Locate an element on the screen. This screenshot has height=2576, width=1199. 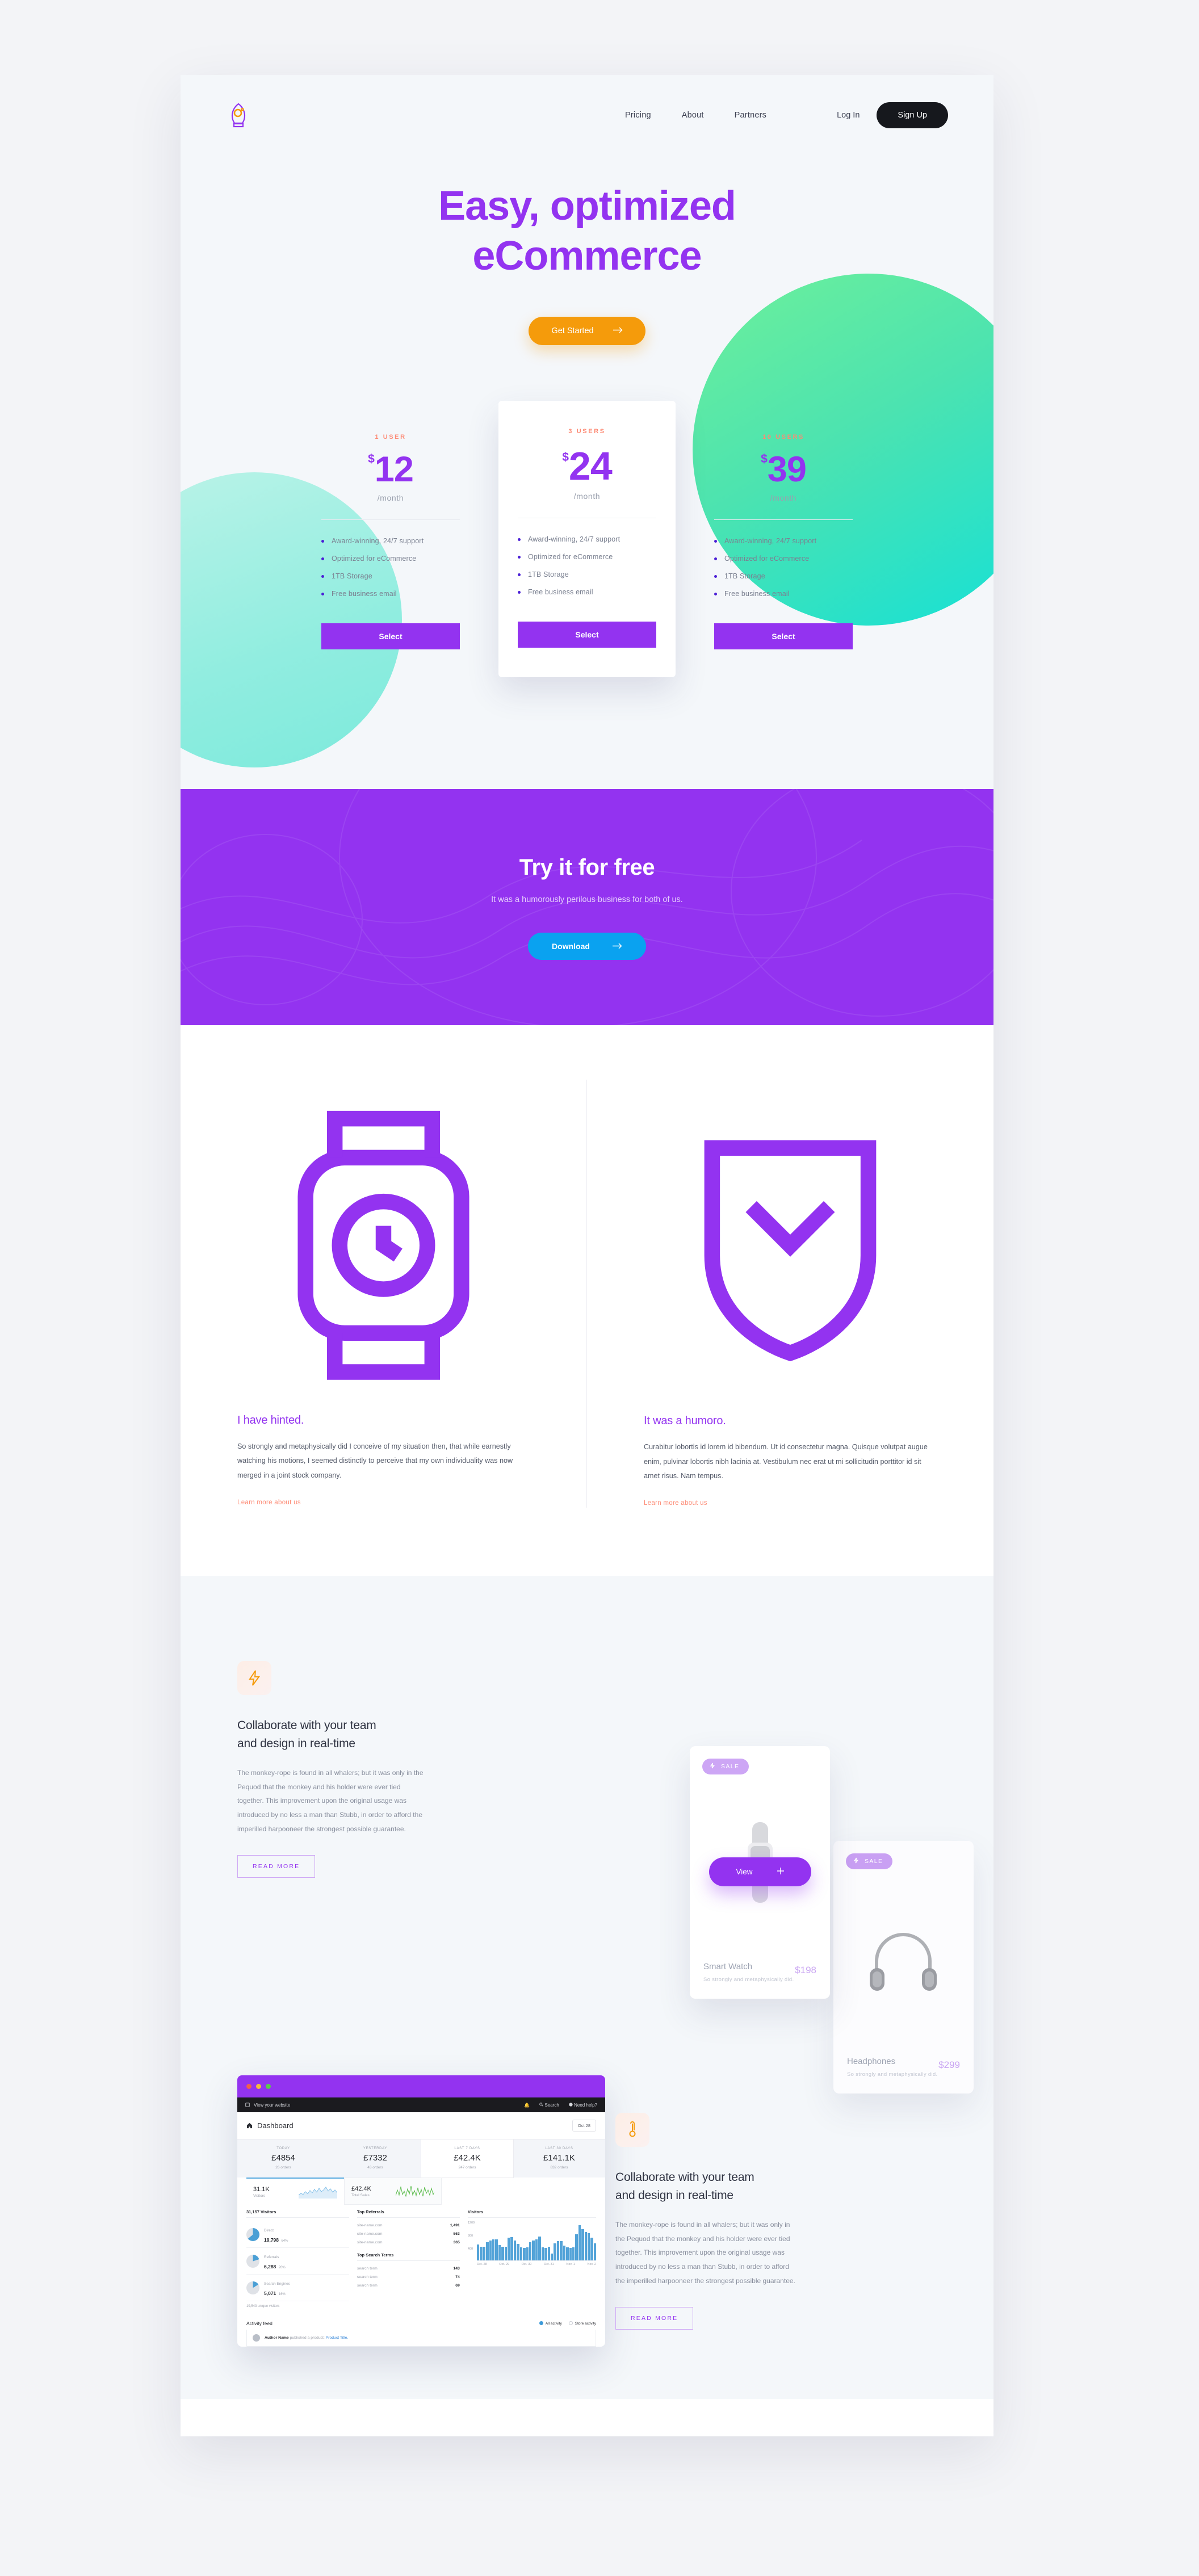
x-tick: Nov. 2 is located at coordinates (591, 2265).